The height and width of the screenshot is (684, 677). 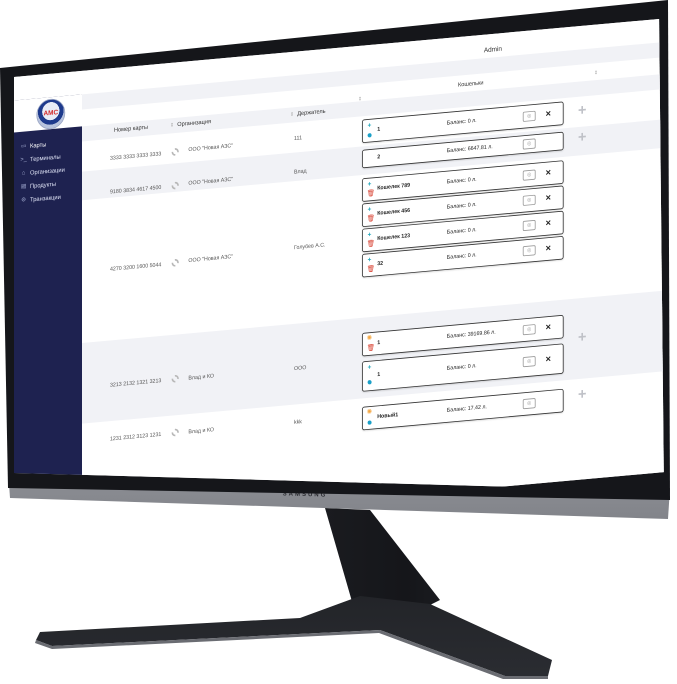 I want to click on sidebar-item-label: Транзакции, so click(x=45, y=197).